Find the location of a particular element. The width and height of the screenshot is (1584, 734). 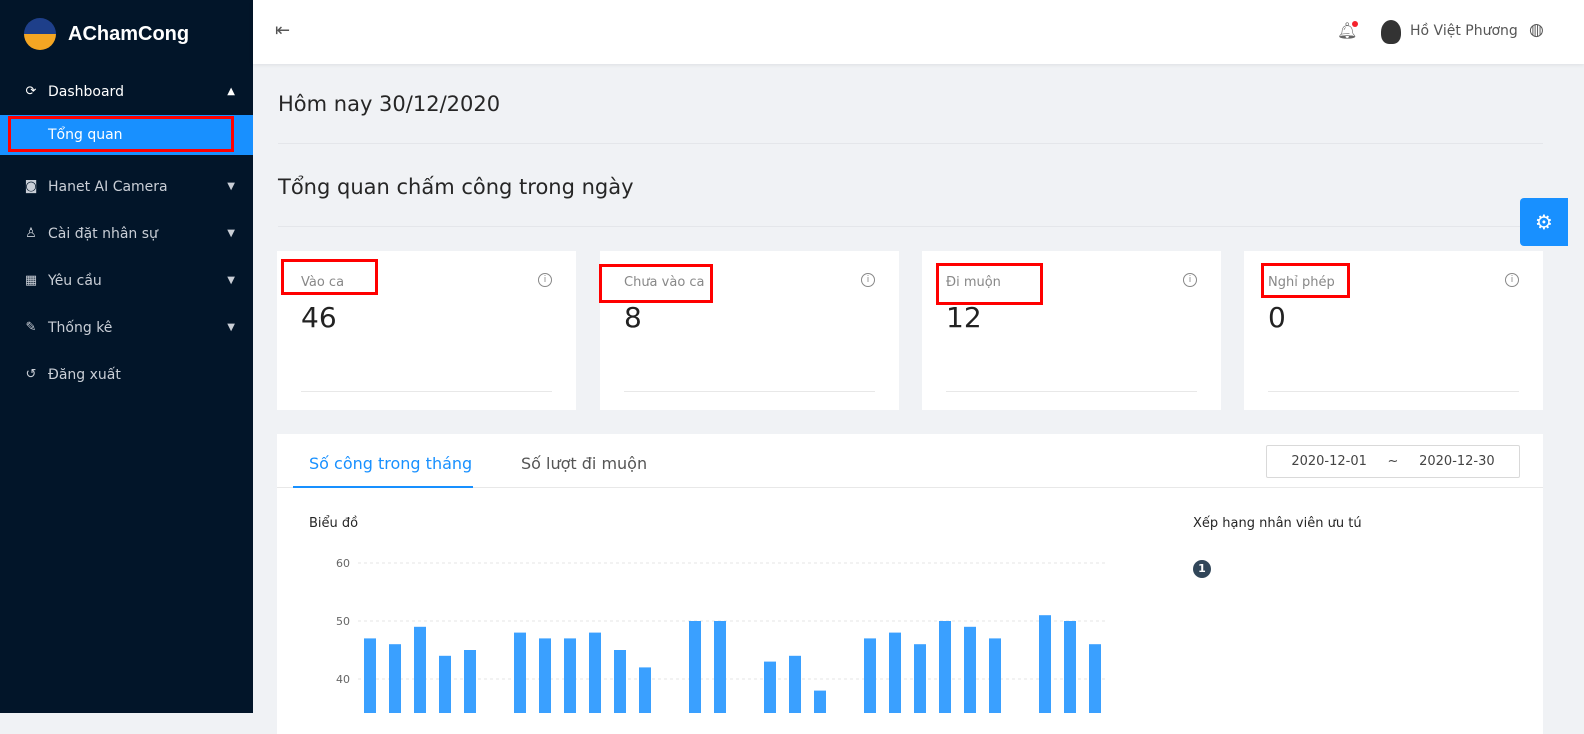

bar-chart: 60 50 40 is located at coordinates (721, 635).